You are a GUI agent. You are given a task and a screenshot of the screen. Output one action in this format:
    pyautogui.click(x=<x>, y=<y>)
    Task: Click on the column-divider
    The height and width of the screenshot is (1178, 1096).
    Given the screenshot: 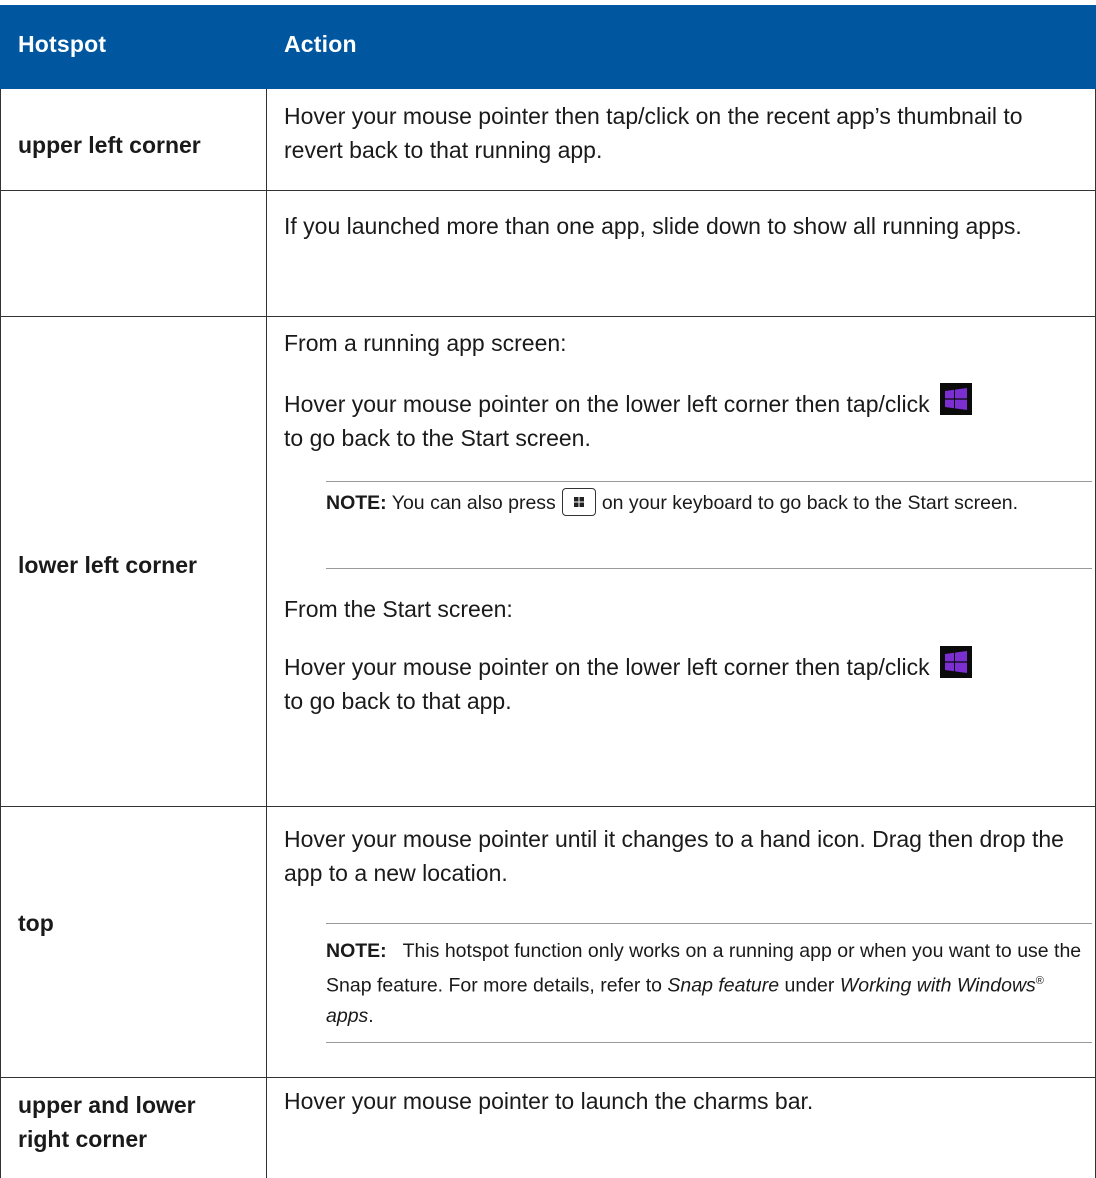 What is the action you would take?
    pyautogui.click(x=266, y=633)
    